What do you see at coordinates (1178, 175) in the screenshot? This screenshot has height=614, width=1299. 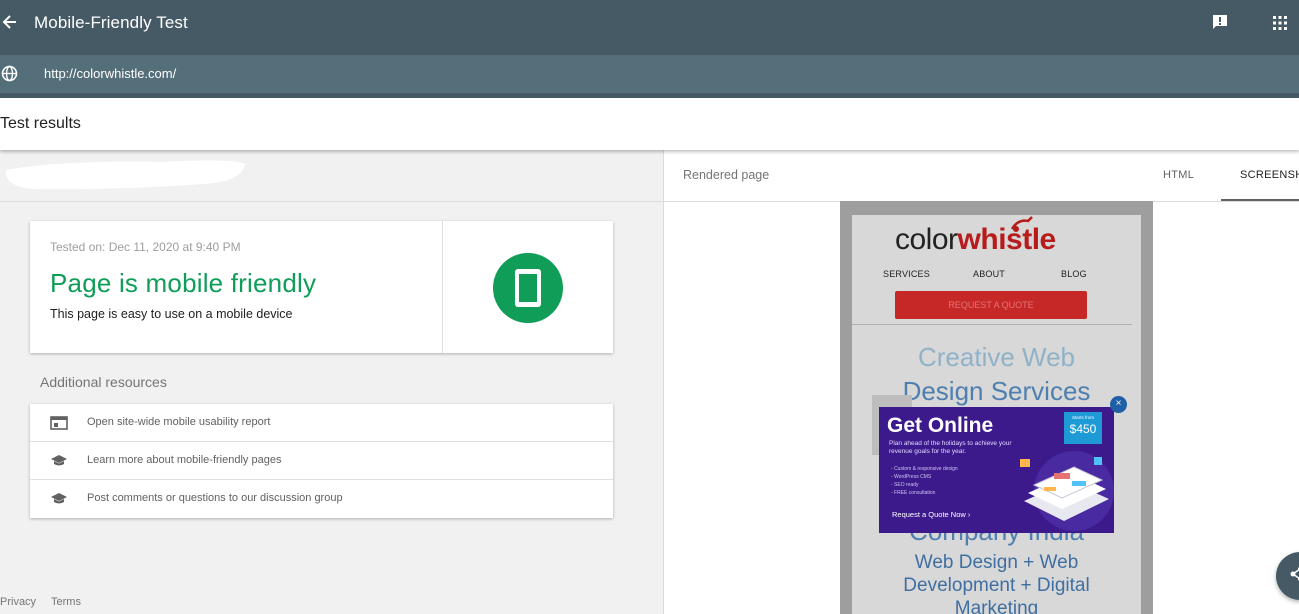 I see `tab-html: HTML` at bounding box center [1178, 175].